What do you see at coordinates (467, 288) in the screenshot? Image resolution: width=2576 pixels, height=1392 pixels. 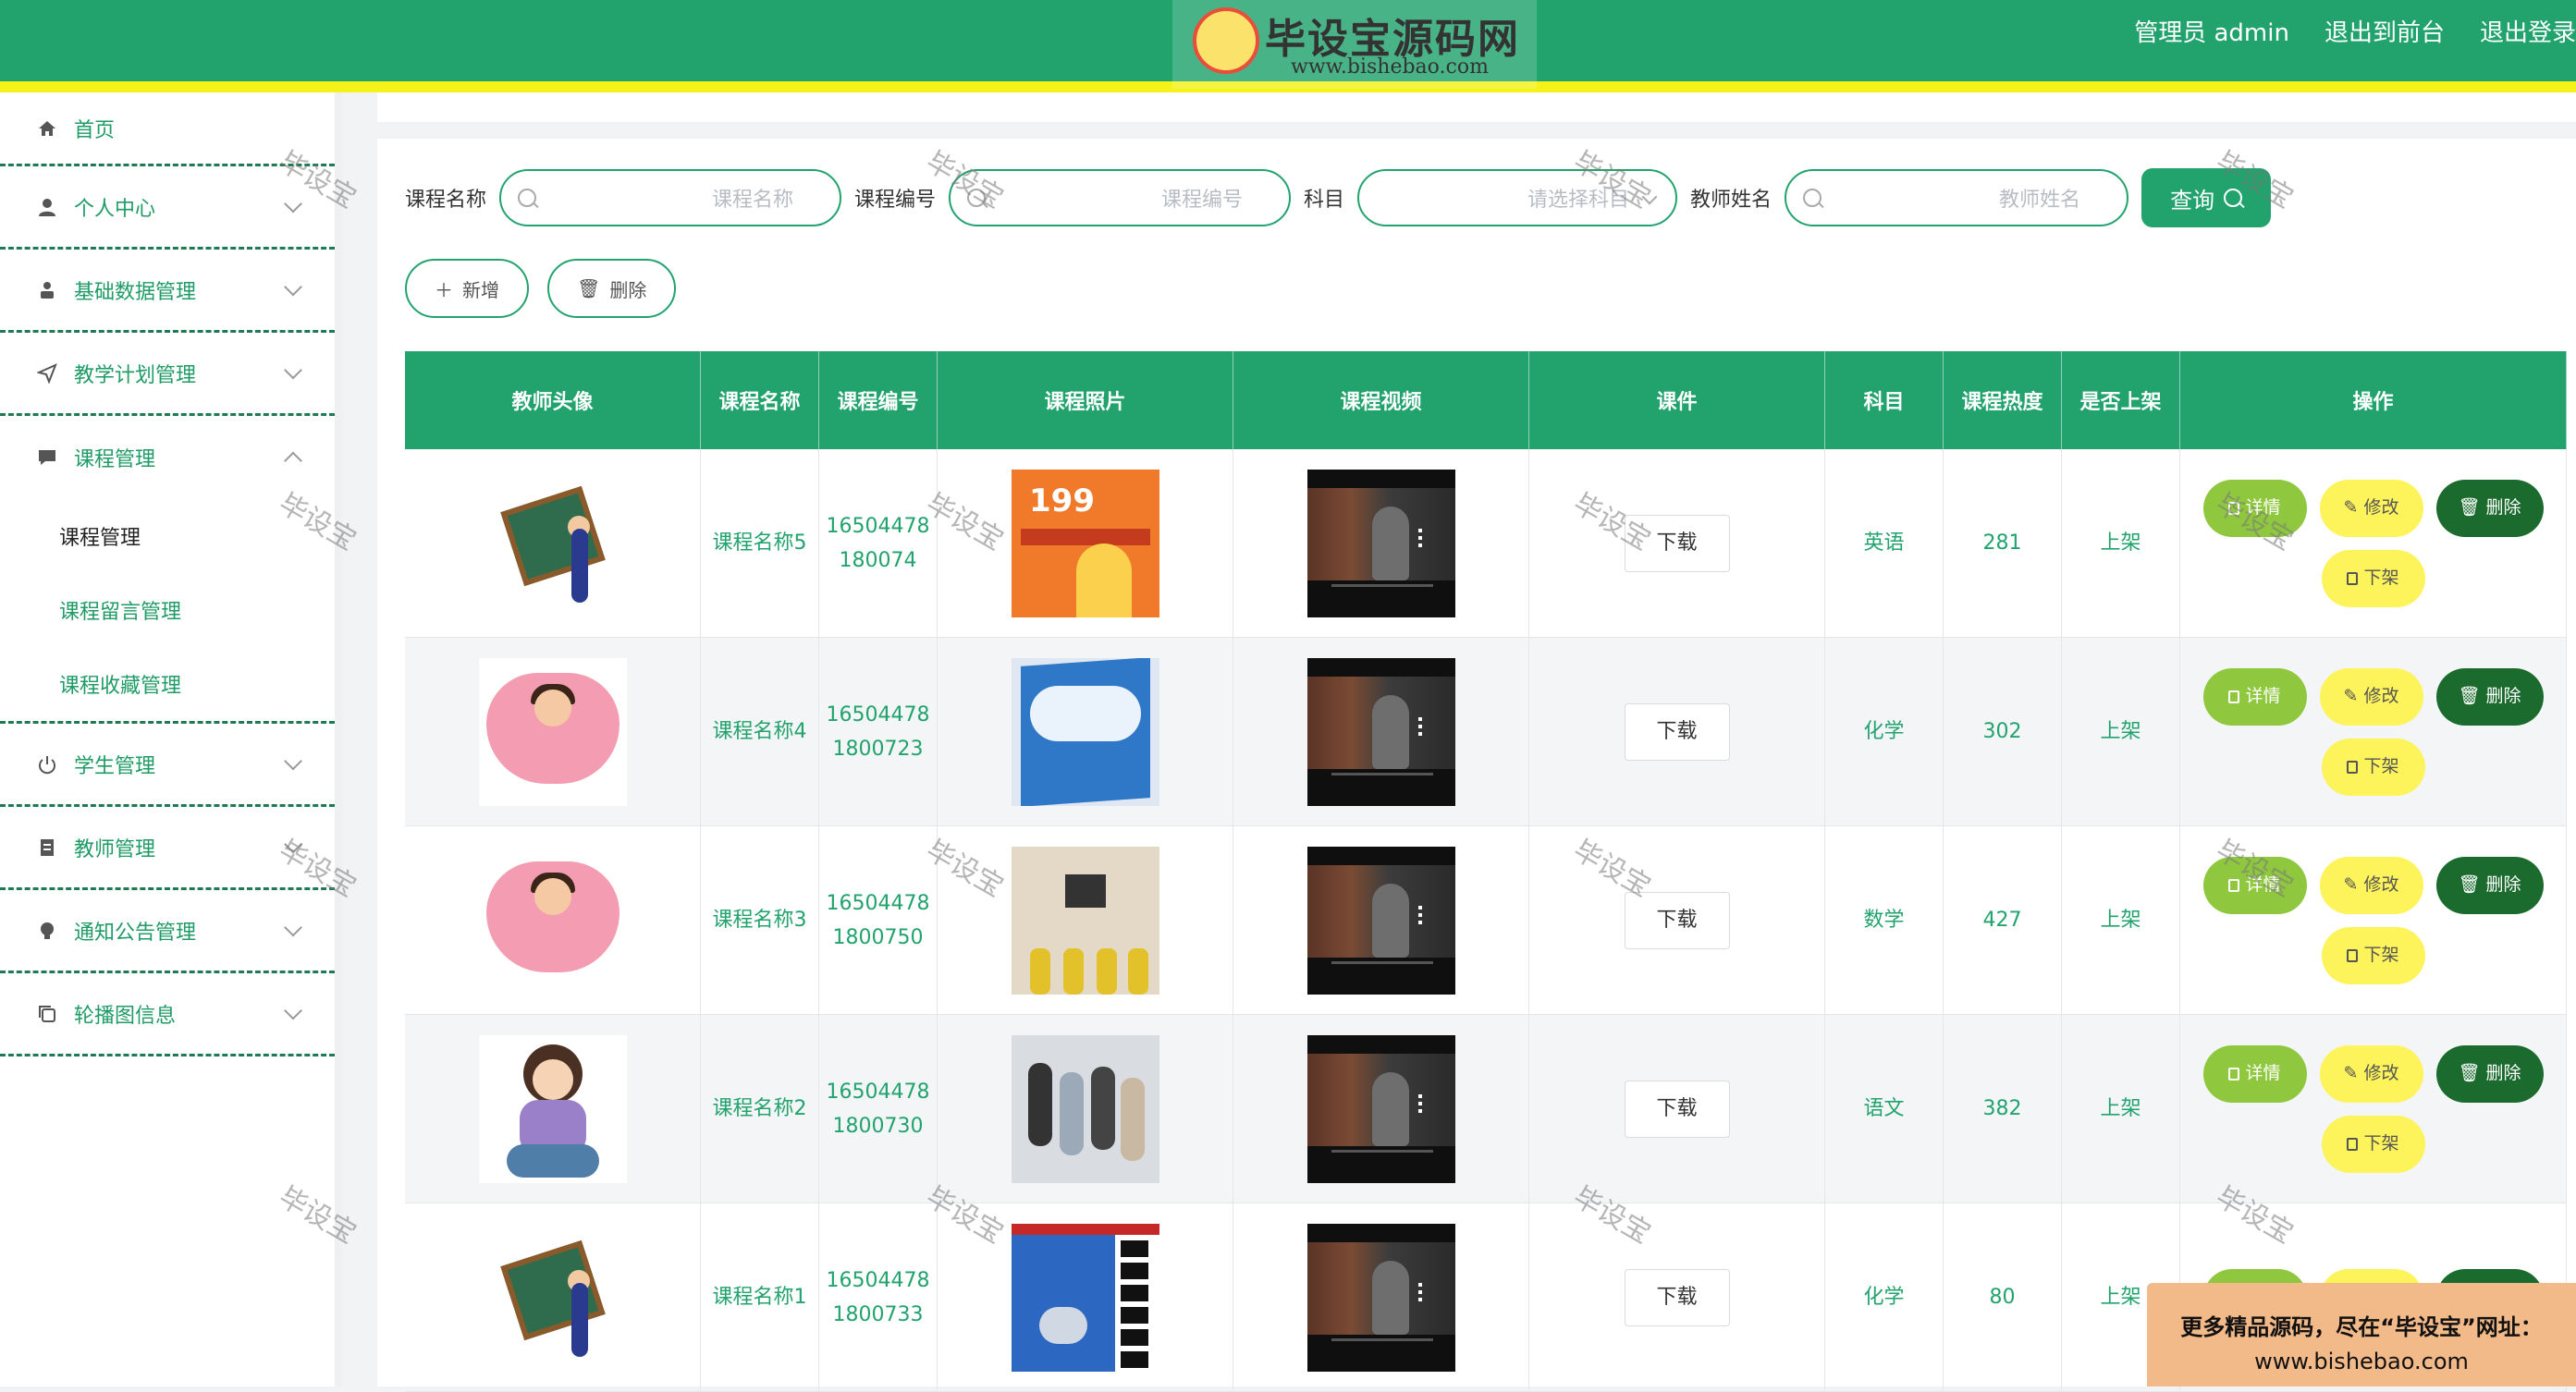 I see `add-button: ＋ 新增` at bounding box center [467, 288].